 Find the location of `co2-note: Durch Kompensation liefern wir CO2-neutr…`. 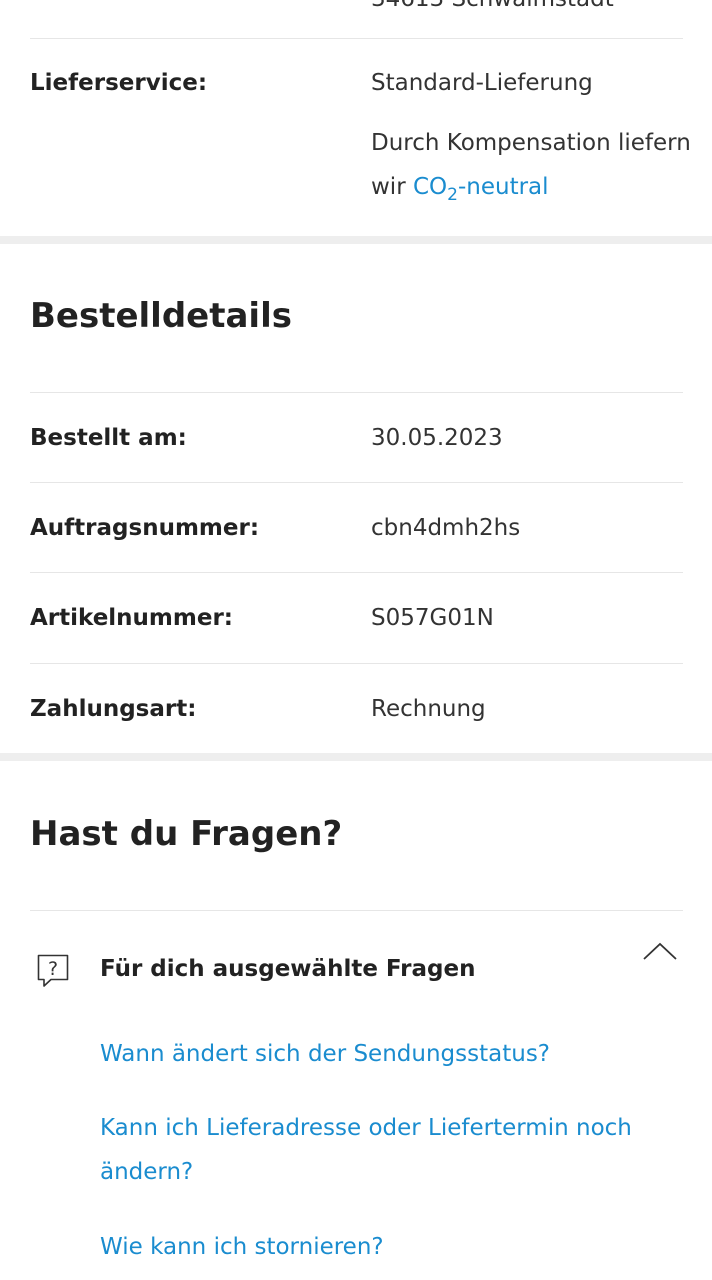

co2-note: Durch Kompensation liefern wir CO2-neutr… is located at coordinates (531, 166).